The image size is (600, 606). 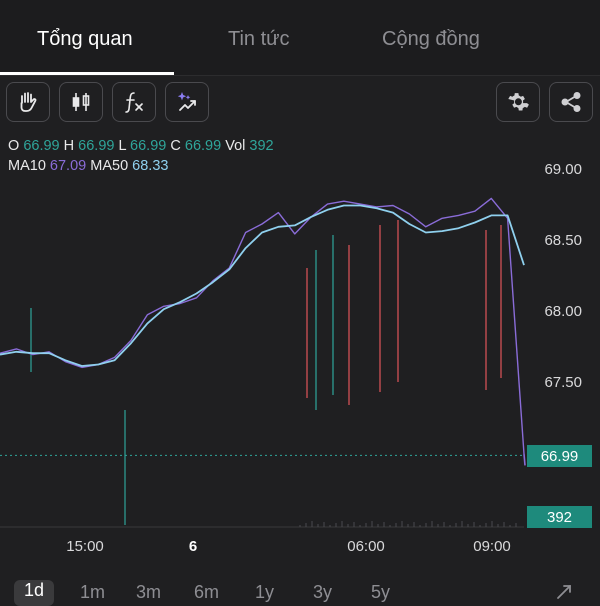 I want to click on candlestick-icon, so click(x=81, y=102).